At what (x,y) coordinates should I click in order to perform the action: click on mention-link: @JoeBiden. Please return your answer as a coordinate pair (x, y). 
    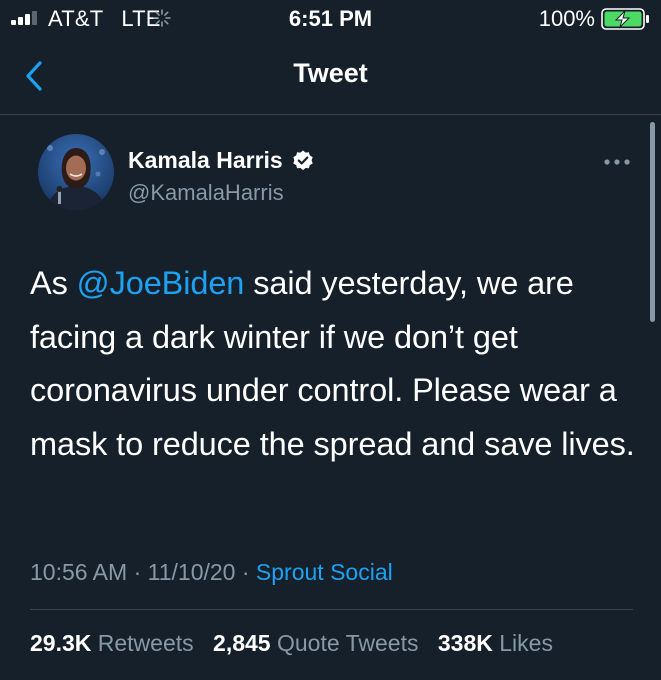
    Looking at the image, I should click on (161, 283).